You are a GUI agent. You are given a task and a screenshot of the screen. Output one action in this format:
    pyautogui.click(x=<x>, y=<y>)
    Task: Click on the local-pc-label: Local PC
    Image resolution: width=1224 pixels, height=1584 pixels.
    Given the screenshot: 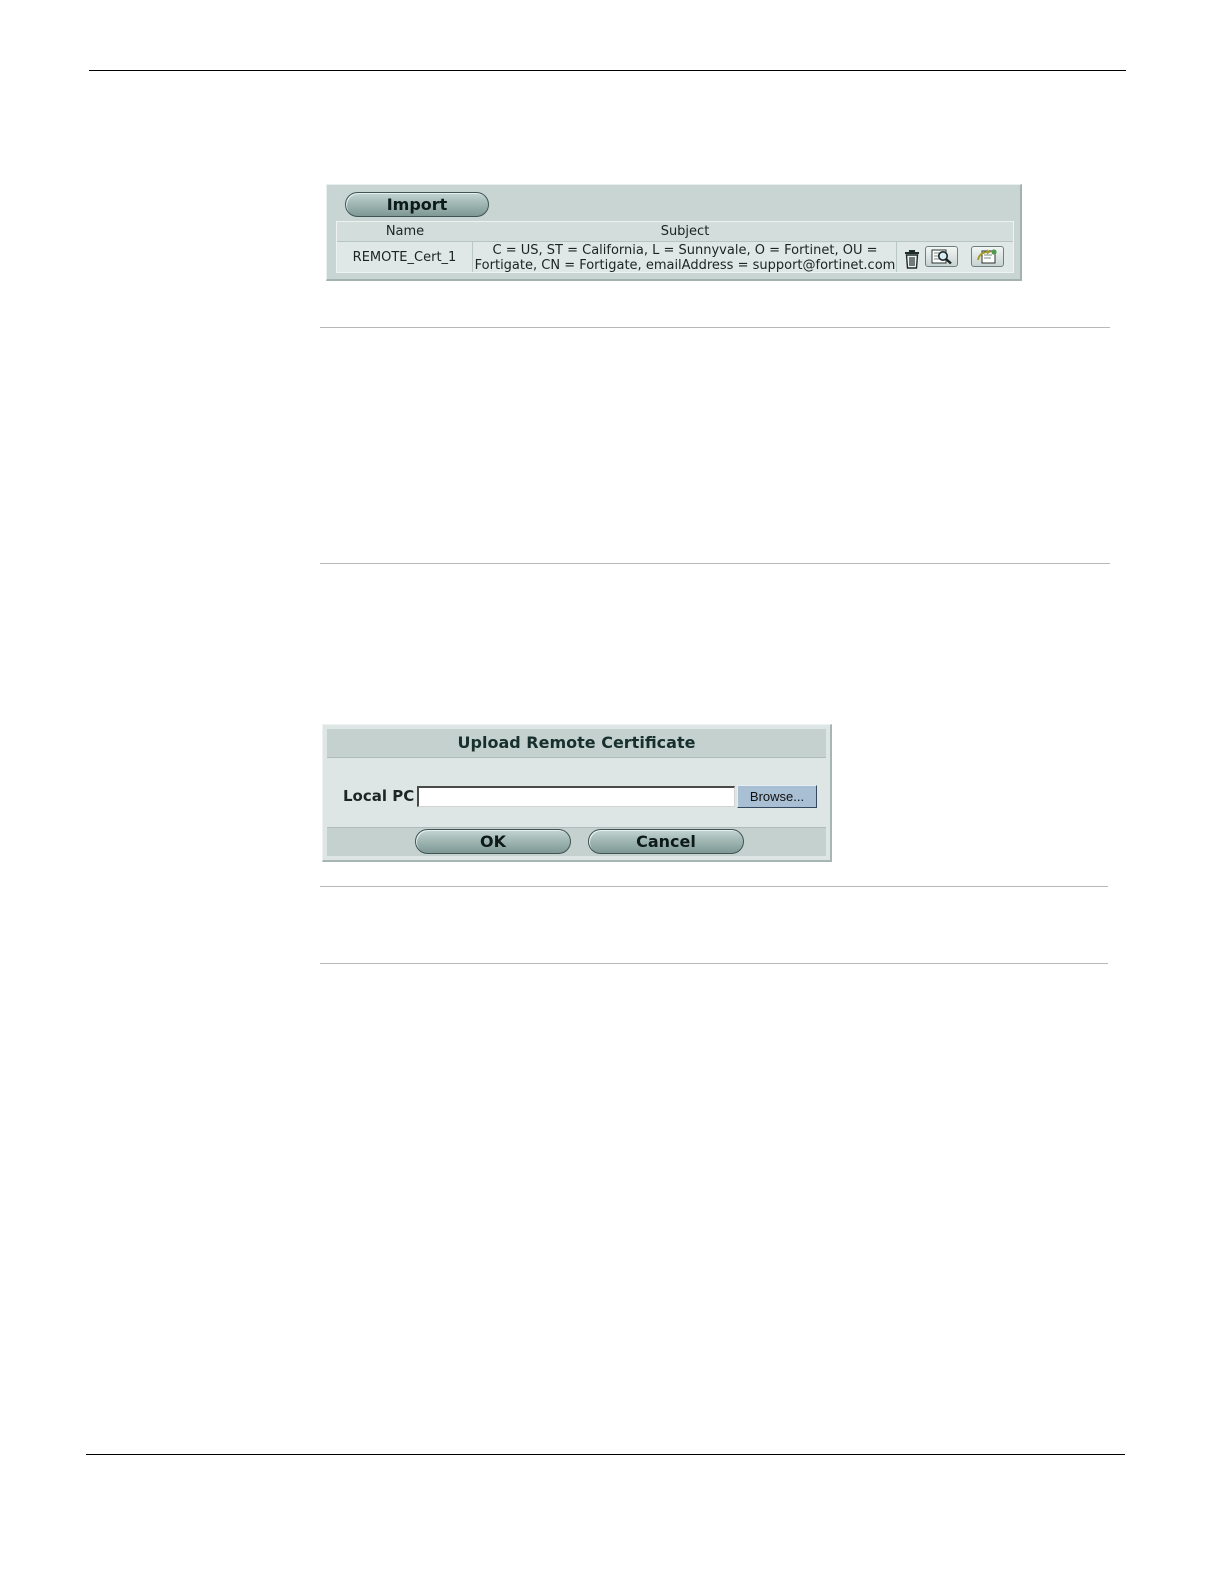 What is the action you would take?
    pyautogui.click(x=379, y=796)
    